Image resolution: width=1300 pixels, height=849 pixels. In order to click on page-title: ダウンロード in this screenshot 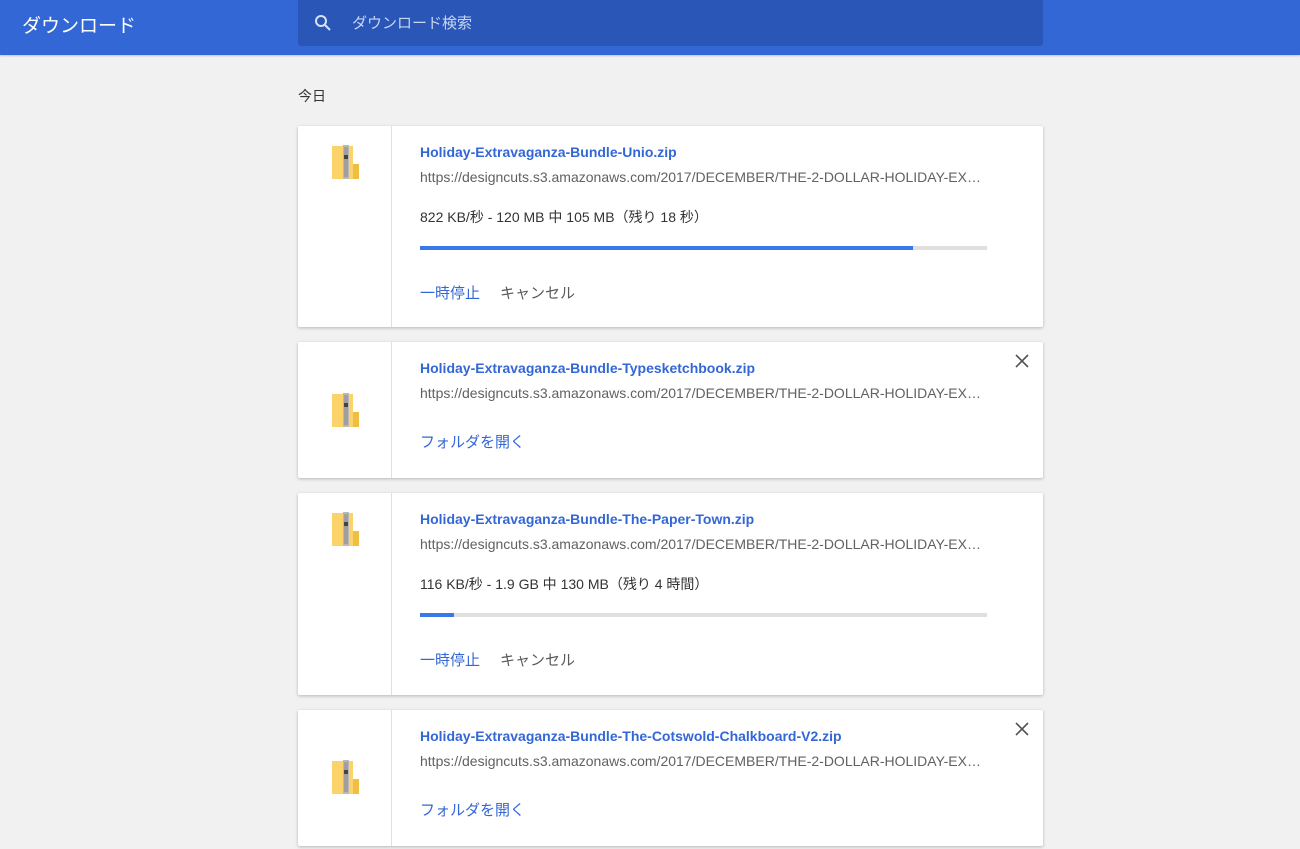, I will do `click(79, 26)`.